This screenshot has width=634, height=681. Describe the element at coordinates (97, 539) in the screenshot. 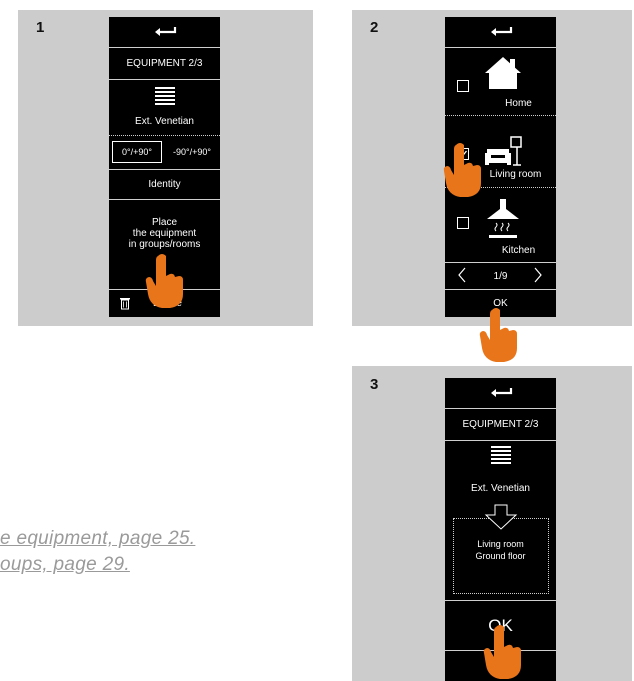

I see `cross-reference-link: e equipment, page 25.` at that location.